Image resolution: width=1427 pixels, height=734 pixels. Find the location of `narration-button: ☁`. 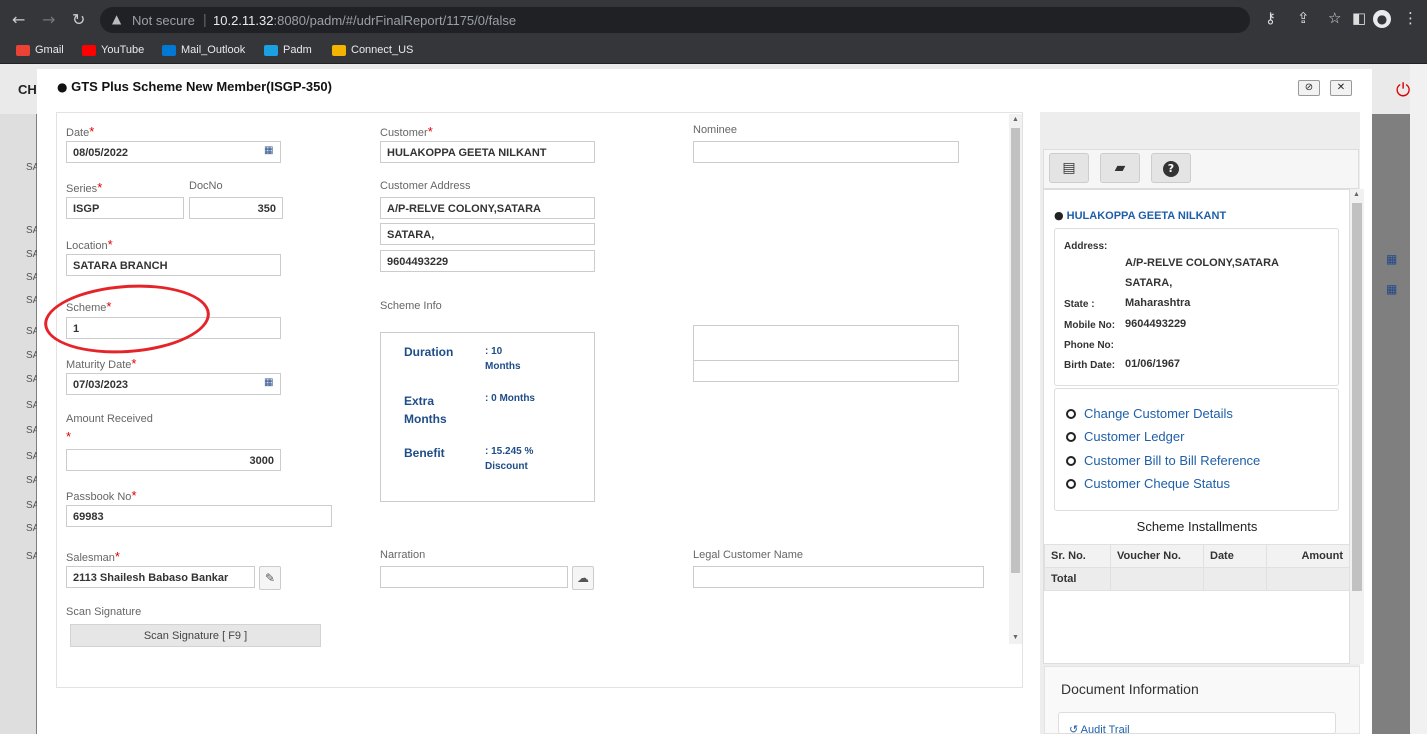

narration-button: ☁ is located at coordinates (583, 578).